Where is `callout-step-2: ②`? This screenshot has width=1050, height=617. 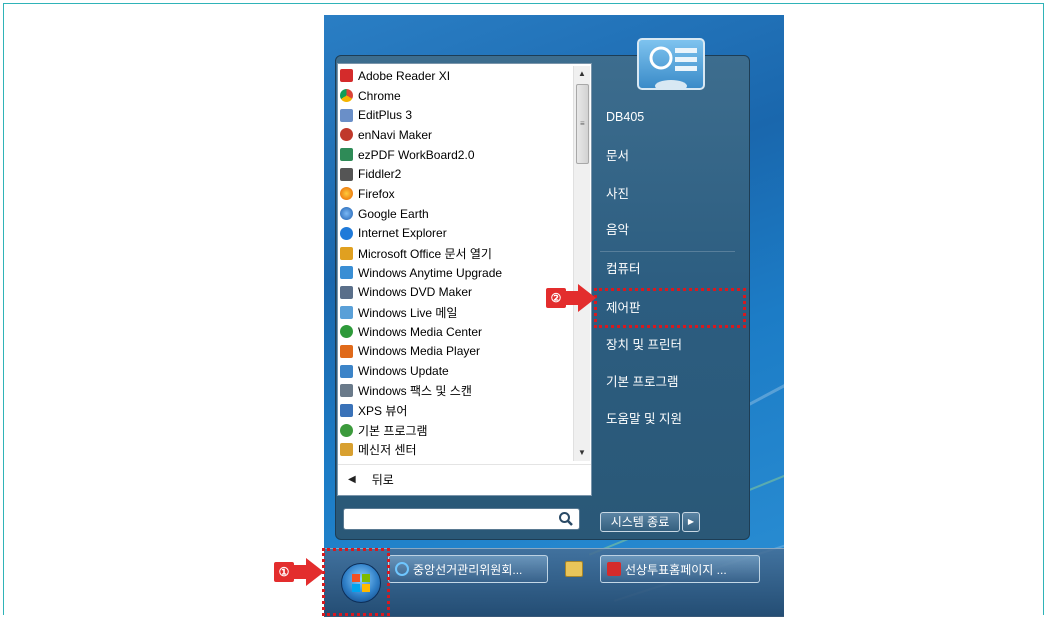
callout-step-2: ② is located at coordinates (571, 298).